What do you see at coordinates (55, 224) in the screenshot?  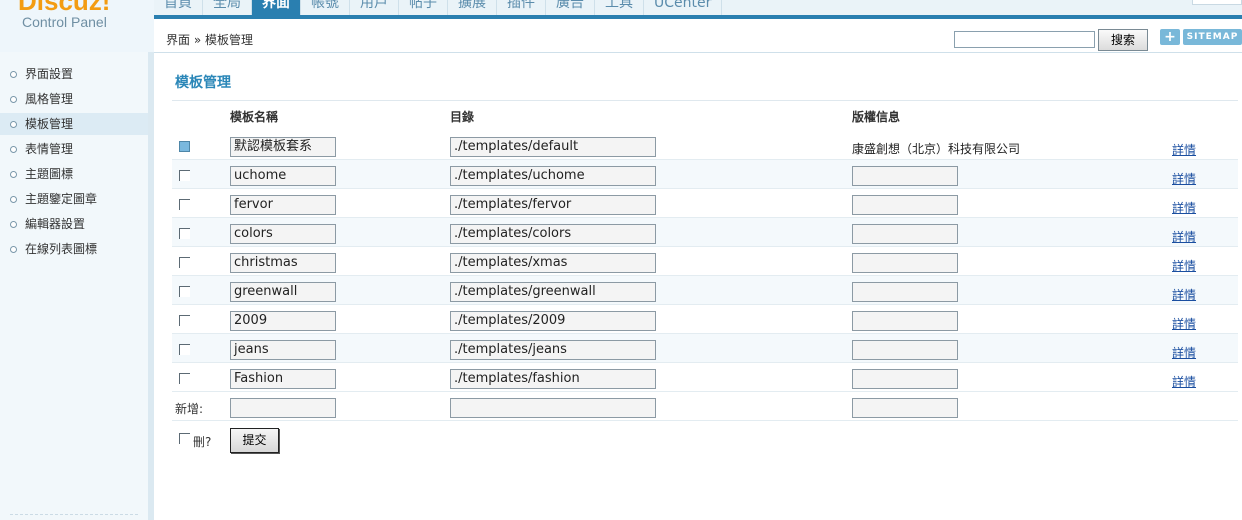 I see `sidebar-item-label: 編輯器設置` at bounding box center [55, 224].